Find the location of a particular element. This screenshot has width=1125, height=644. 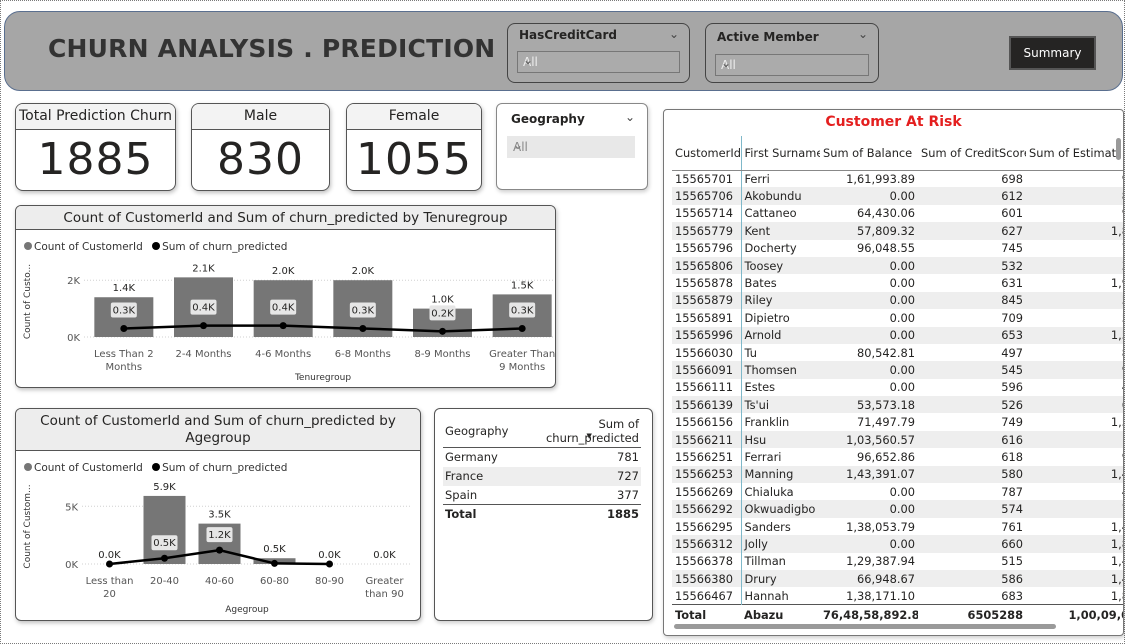

table-cell: Total is located at coordinates (706, 614).